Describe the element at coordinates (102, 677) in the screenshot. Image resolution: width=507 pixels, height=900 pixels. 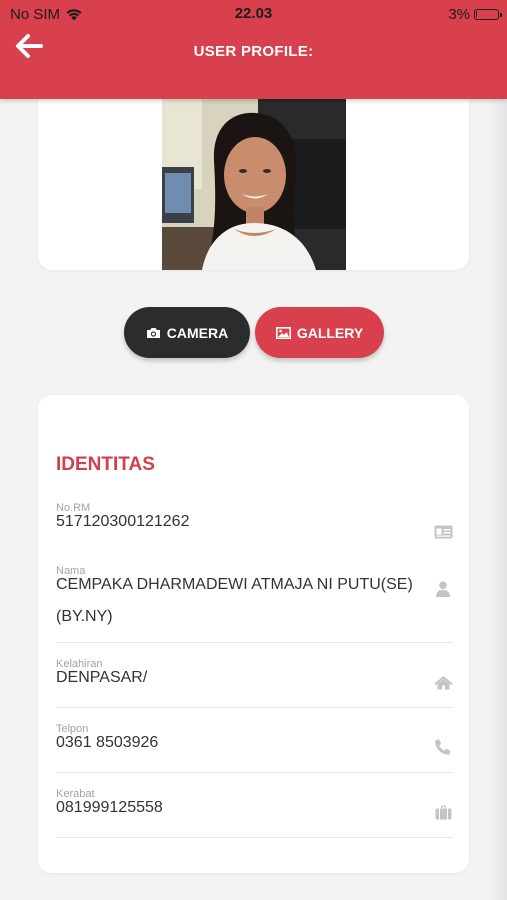
I see `field-value: DENPASAR/` at that location.